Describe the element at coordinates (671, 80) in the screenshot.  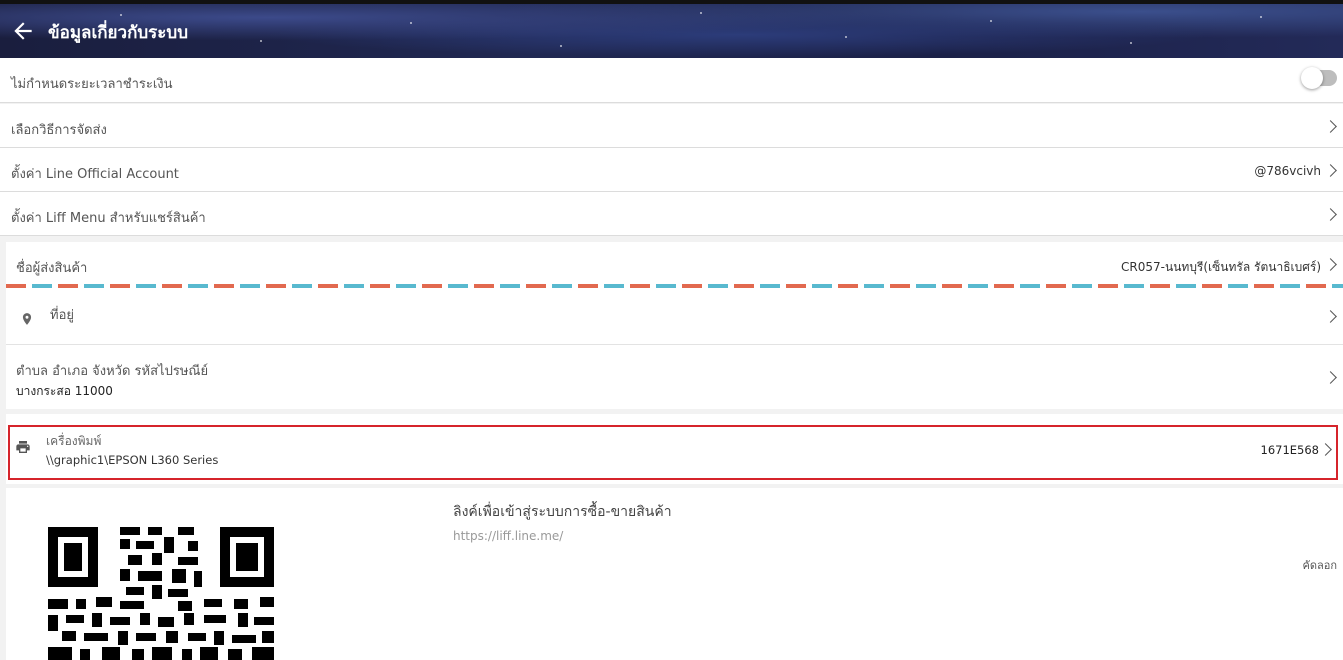
I see `no-payment-limit-row: ไม่กำหนดระยะเวลาชำระเงิน` at that location.